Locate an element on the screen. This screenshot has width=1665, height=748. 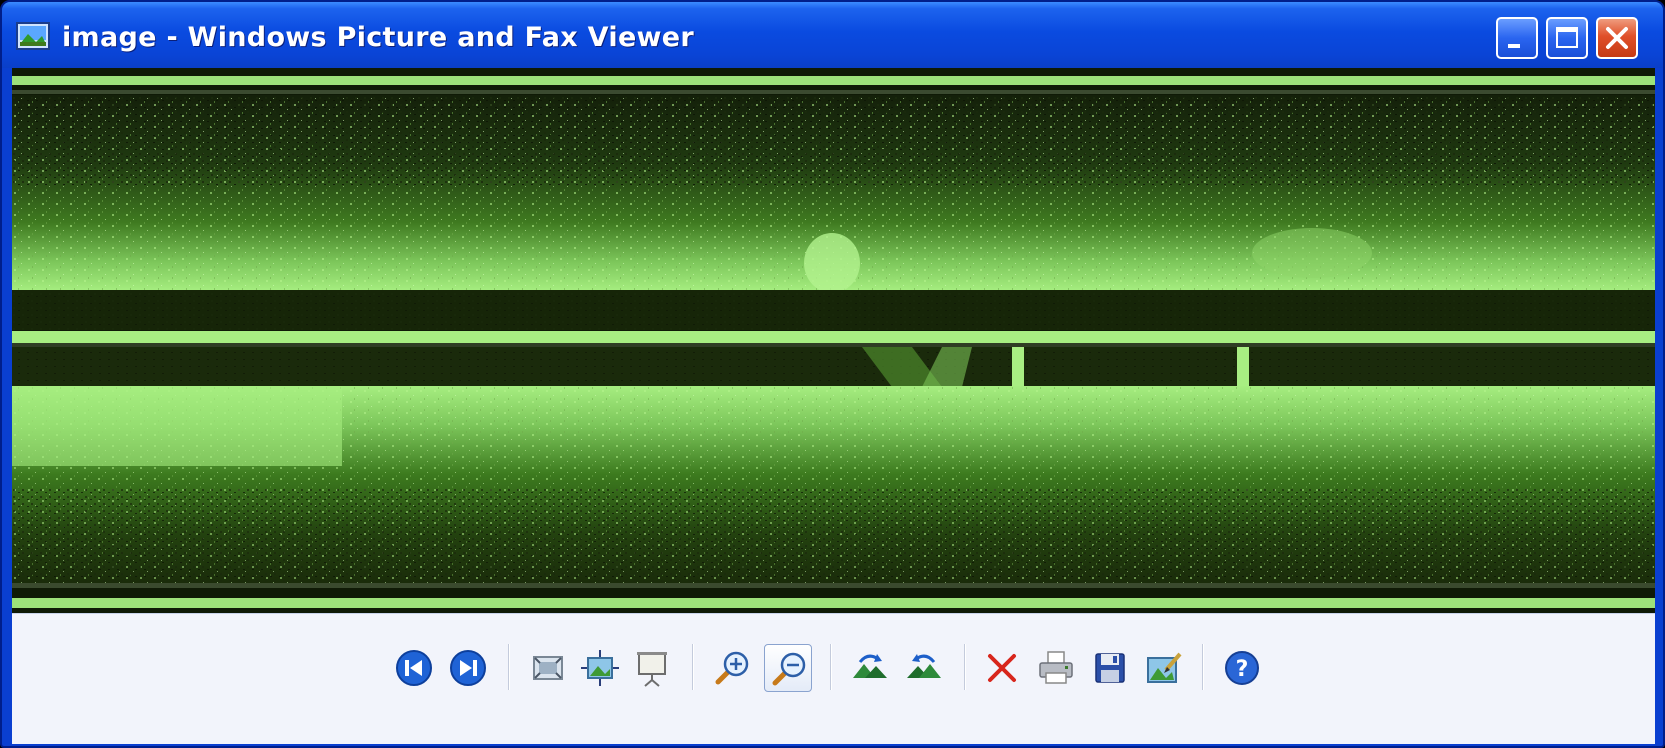
maximize-icon is located at coordinates (1567, 37).